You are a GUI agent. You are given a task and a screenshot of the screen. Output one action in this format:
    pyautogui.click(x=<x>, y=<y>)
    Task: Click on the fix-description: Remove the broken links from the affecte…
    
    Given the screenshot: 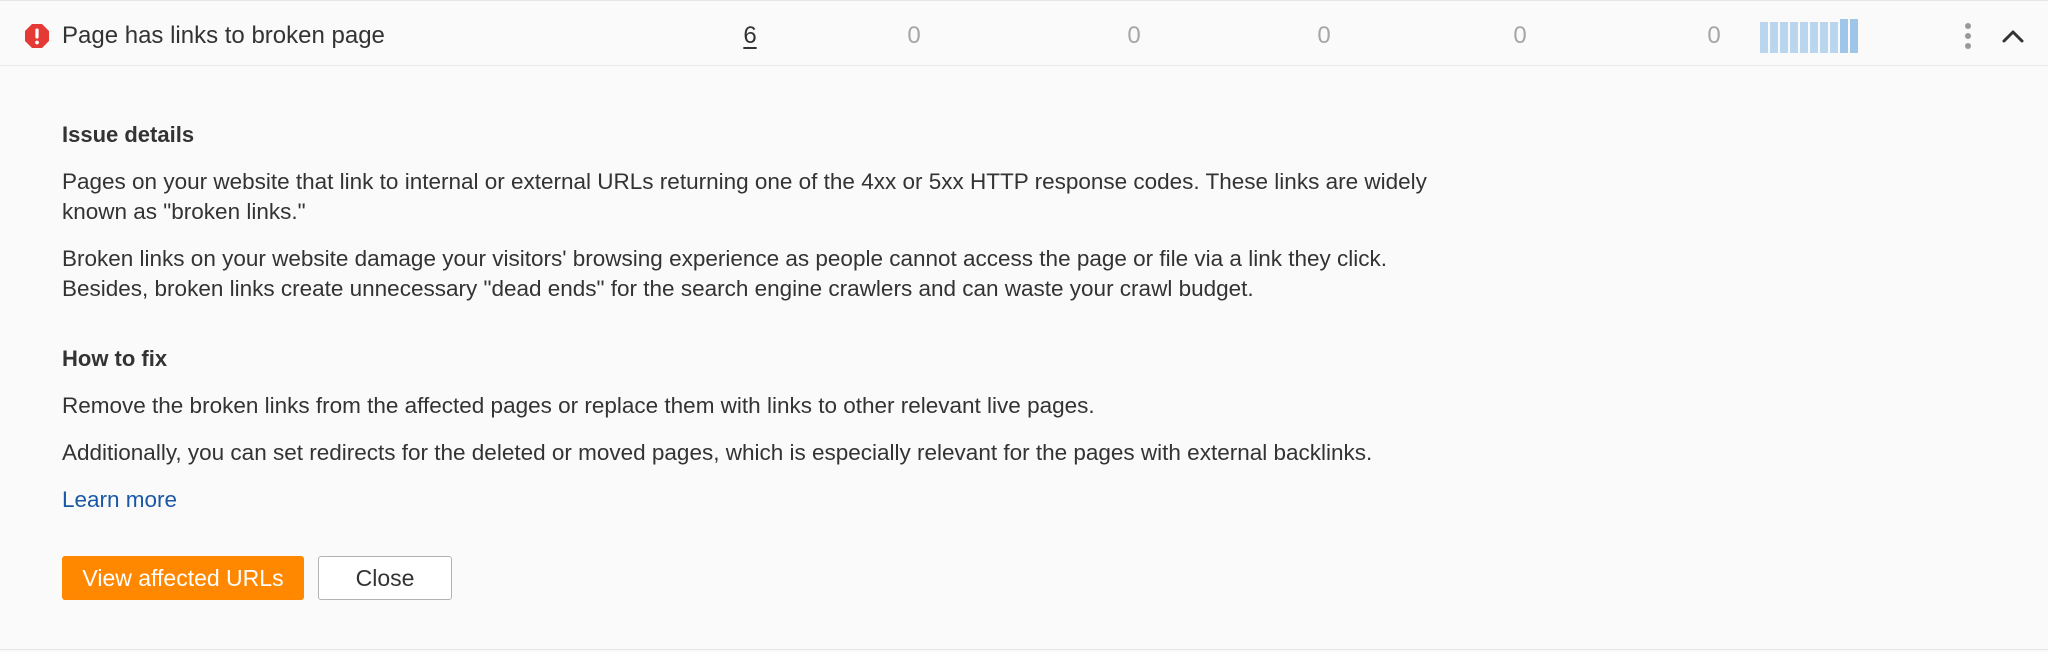 What is the action you would take?
    pyautogui.click(x=578, y=405)
    